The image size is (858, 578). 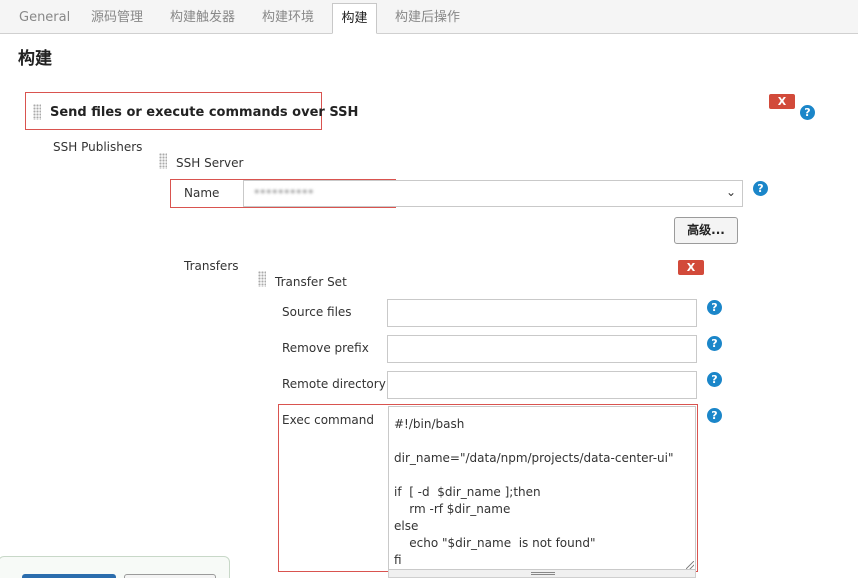 What do you see at coordinates (354, 18) in the screenshot?
I see `tab-build: 构建` at bounding box center [354, 18].